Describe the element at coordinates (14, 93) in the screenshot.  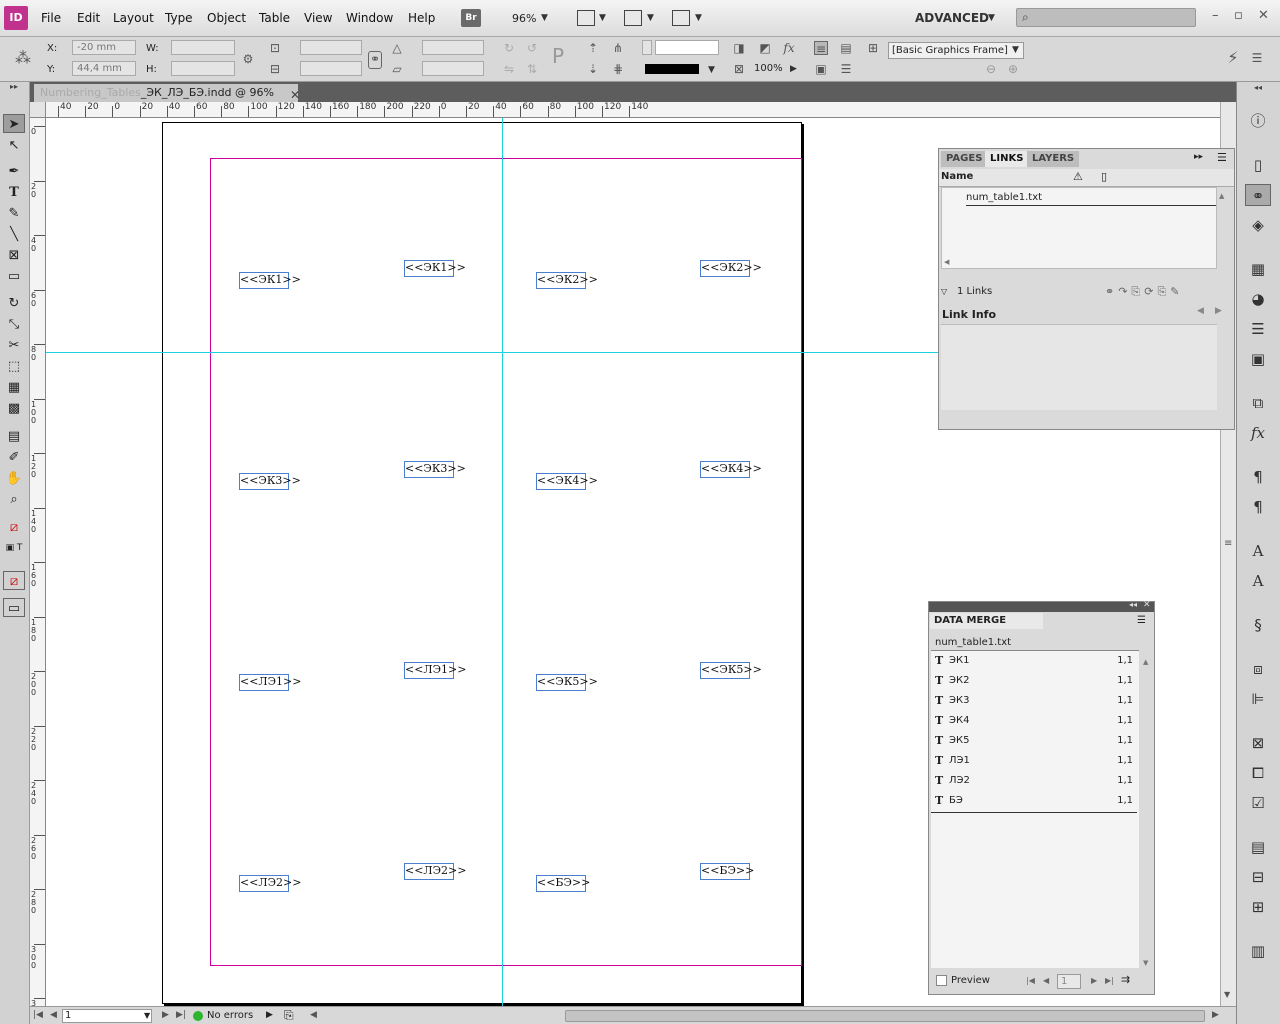
I see `toolbox-collapse-icon: ▸▸` at that location.